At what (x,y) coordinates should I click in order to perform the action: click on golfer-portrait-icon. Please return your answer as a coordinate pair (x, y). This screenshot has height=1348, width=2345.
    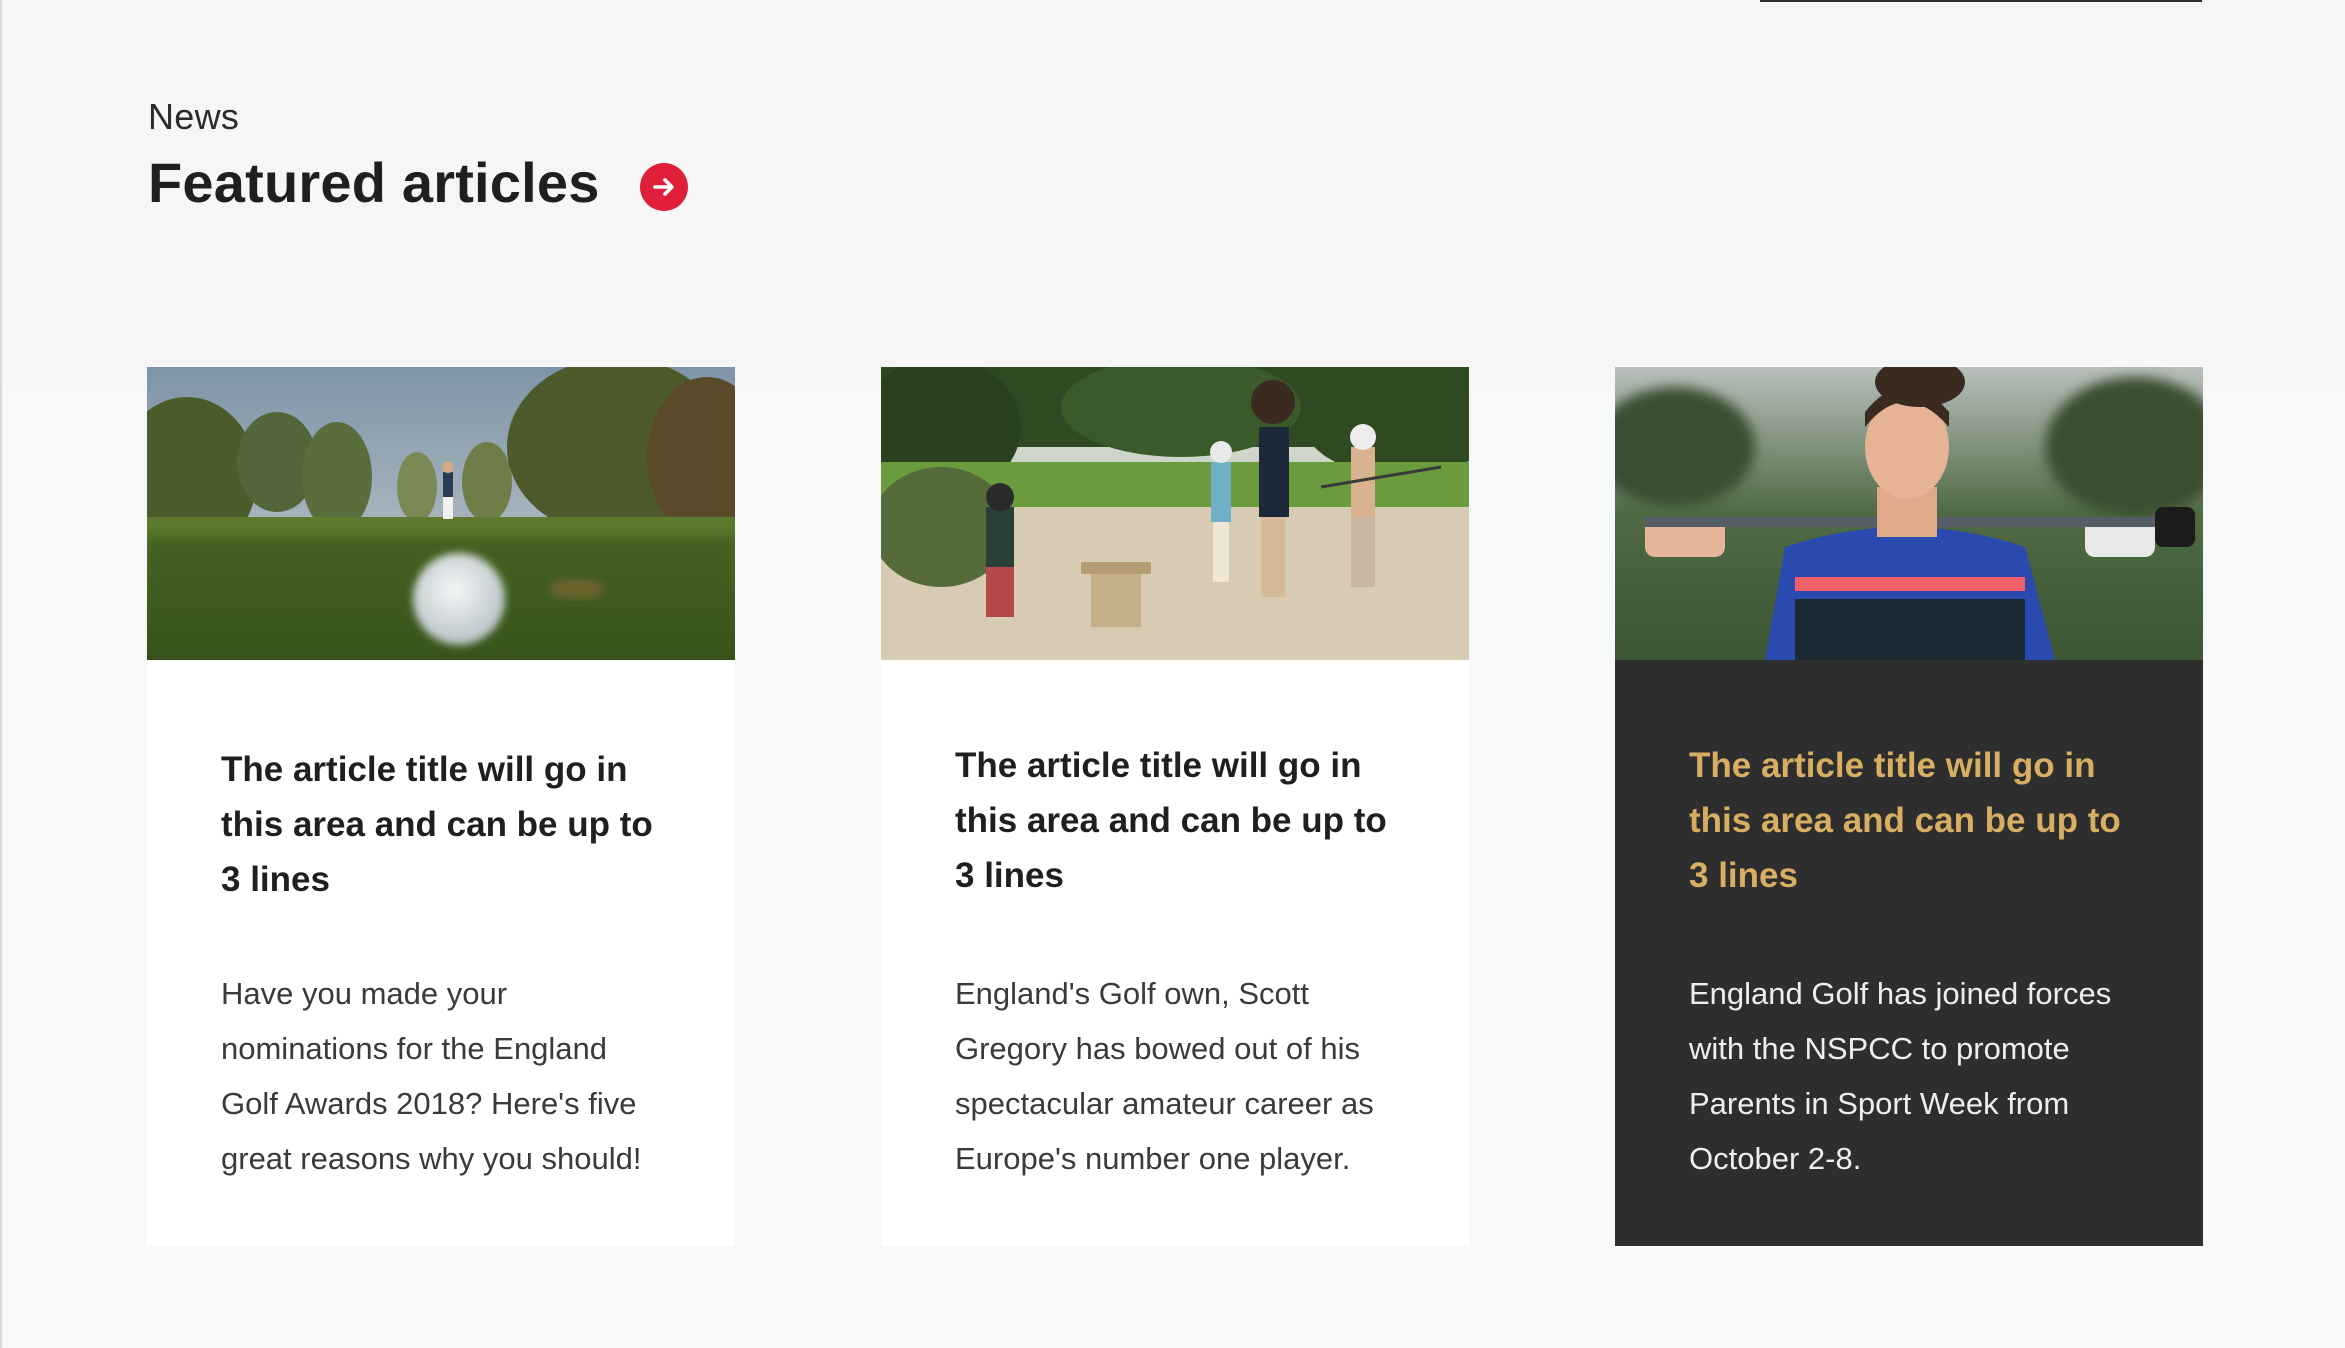
    Looking at the image, I should click on (1909, 513).